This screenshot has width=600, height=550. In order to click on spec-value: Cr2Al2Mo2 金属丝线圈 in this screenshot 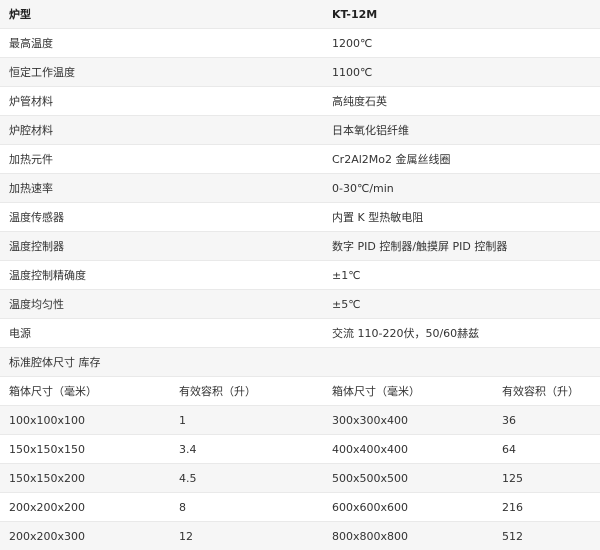, I will do `click(461, 159)`.